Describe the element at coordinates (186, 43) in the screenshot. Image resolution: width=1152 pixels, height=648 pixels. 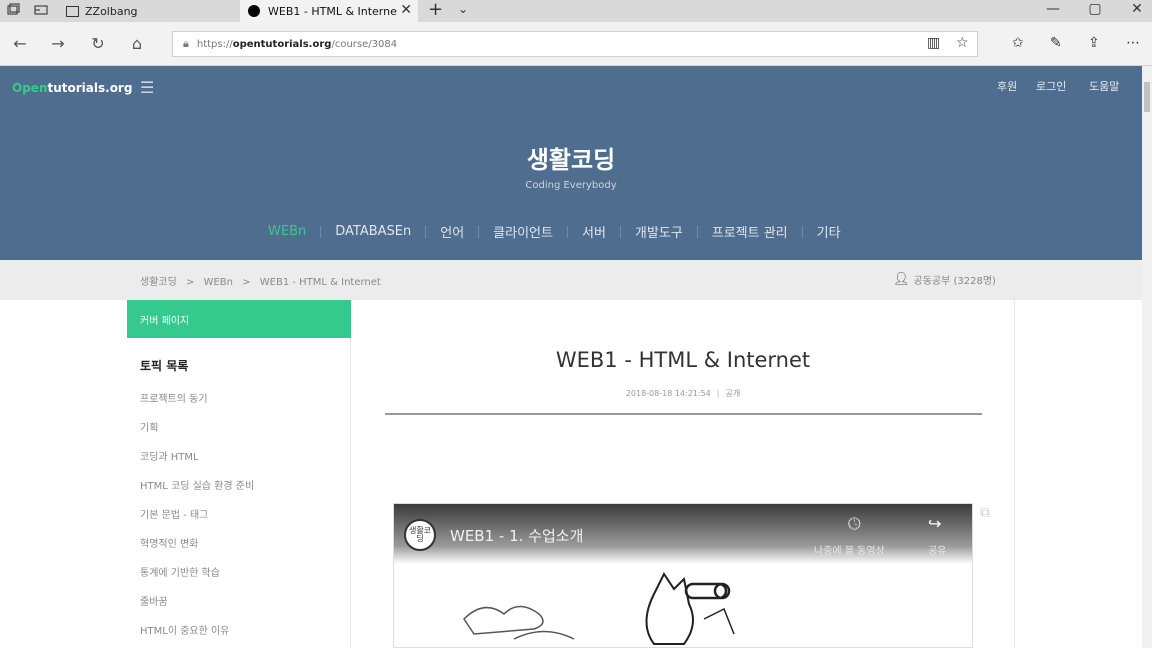
I see `lock-icon: 🔒︎` at that location.